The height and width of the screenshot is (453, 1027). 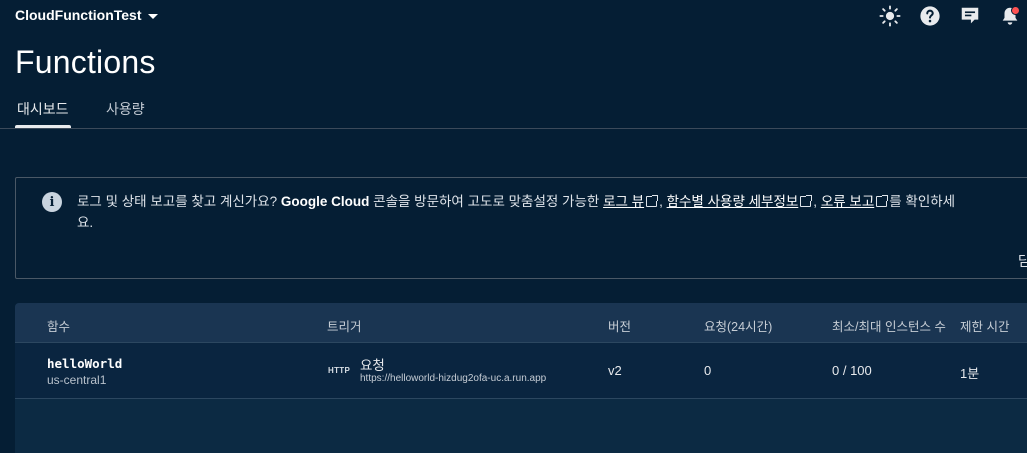 What do you see at coordinates (521, 323) in the screenshot?
I see `table-header: 함수 트리거 버전 요청(24시간) 최소/최대 인스턴스 수 제한 시간` at bounding box center [521, 323].